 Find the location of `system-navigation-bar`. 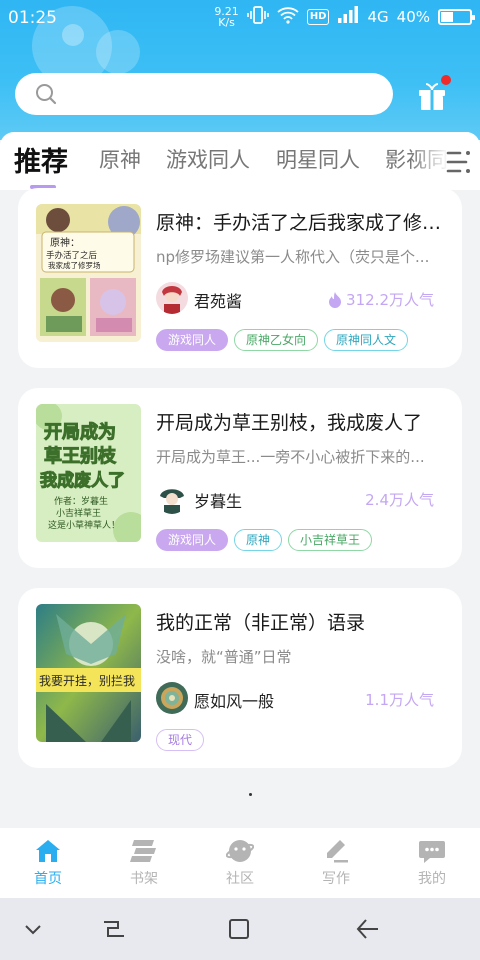

system-navigation-bar is located at coordinates (240, 929).